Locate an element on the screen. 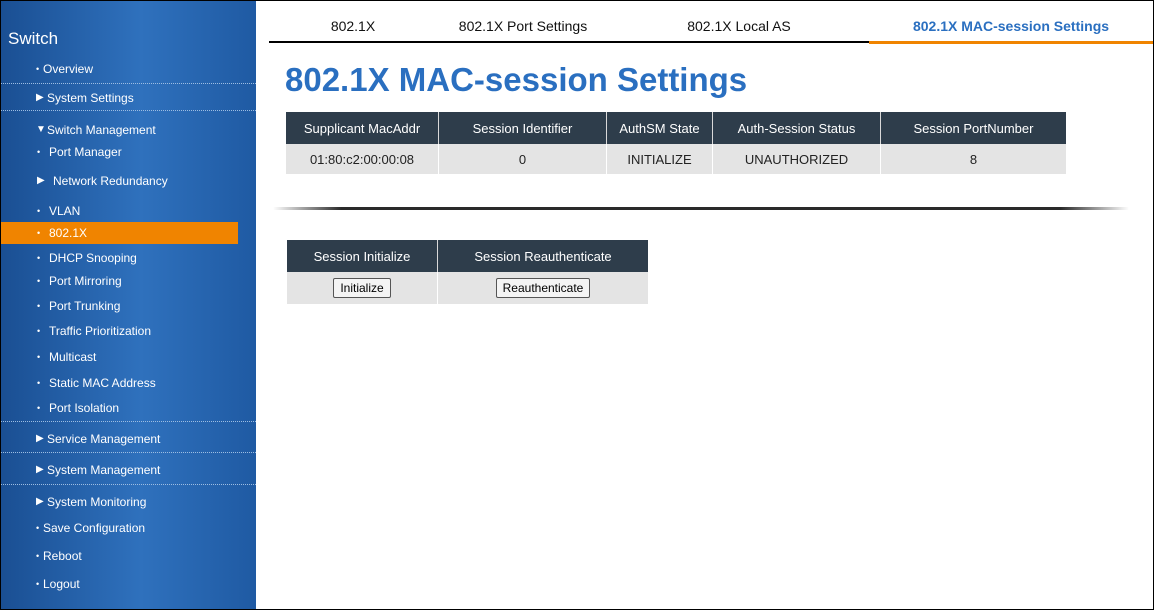  column-header: AuthSM State is located at coordinates (659, 128).